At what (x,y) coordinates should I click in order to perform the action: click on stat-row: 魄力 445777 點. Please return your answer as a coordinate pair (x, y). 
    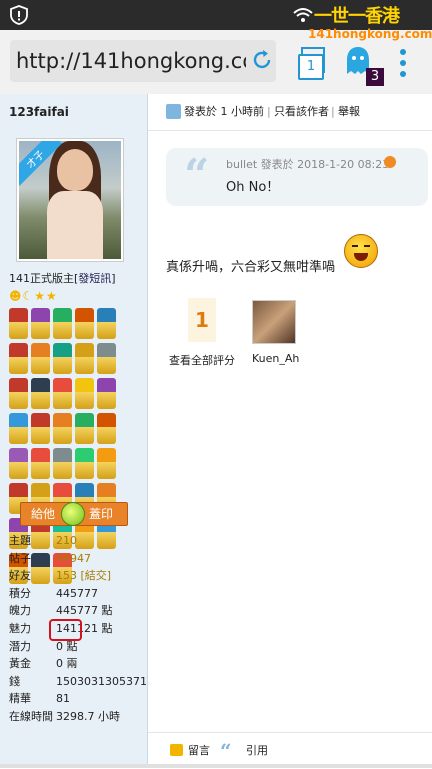
    Looking at the image, I should click on (61, 611).